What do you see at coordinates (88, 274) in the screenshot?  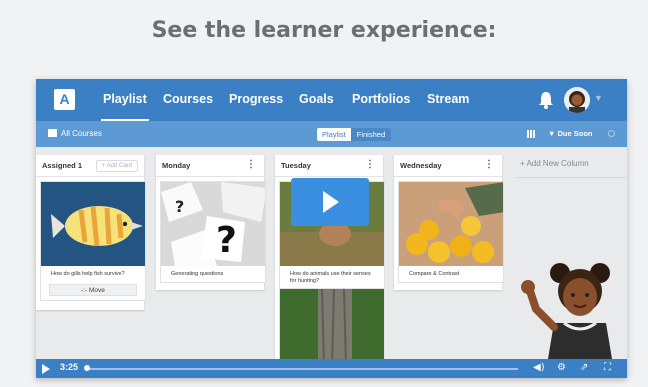 I see `card-caption: How do gills help fish survive?` at bounding box center [88, 274].